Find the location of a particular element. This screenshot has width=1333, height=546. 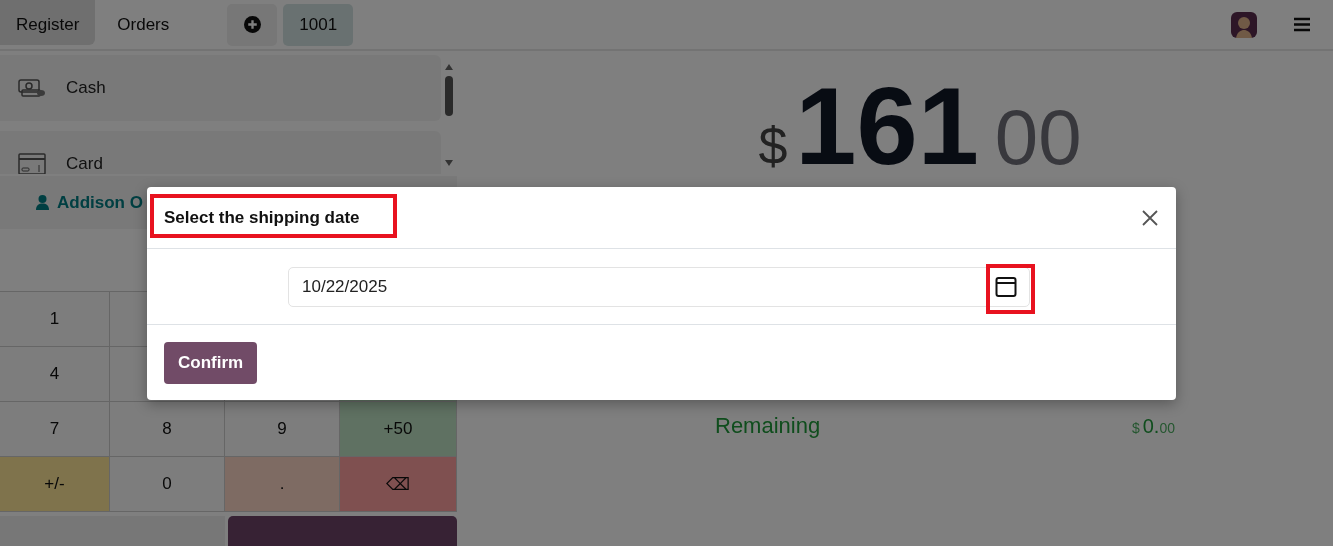

cash-icon is located at coordinates (32, 88).